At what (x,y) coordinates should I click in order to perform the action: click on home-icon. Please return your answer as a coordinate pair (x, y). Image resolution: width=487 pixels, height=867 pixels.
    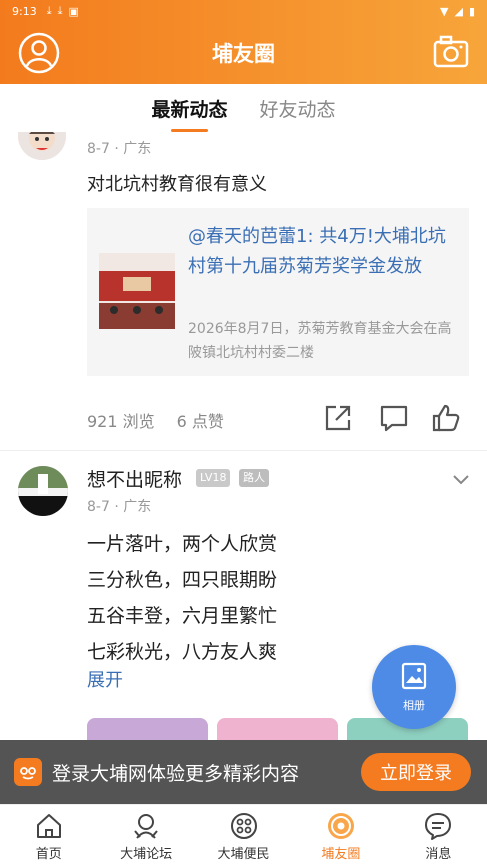
    Looking at the image, I should click on (48, 826).